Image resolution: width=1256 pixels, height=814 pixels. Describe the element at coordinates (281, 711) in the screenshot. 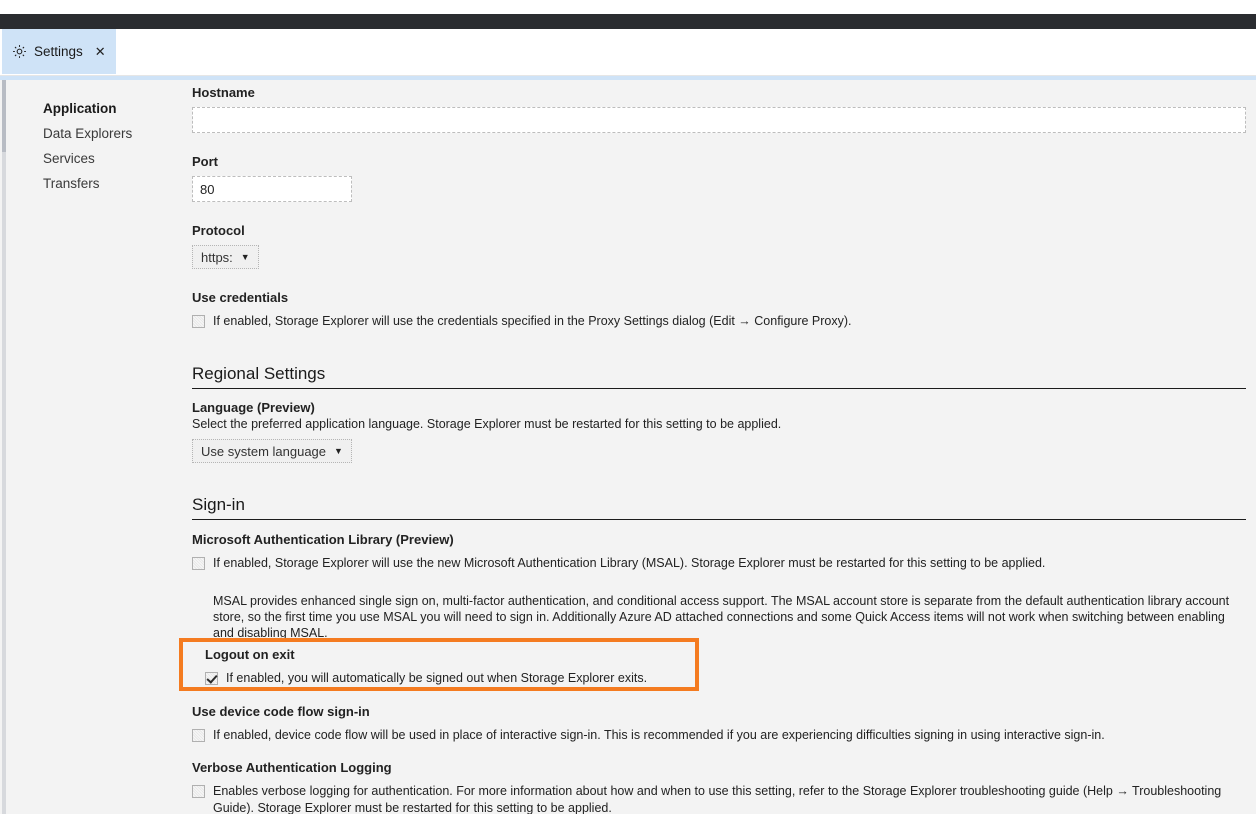

I see `device-code-flow-label: Use device code flow sign-in` at that location.